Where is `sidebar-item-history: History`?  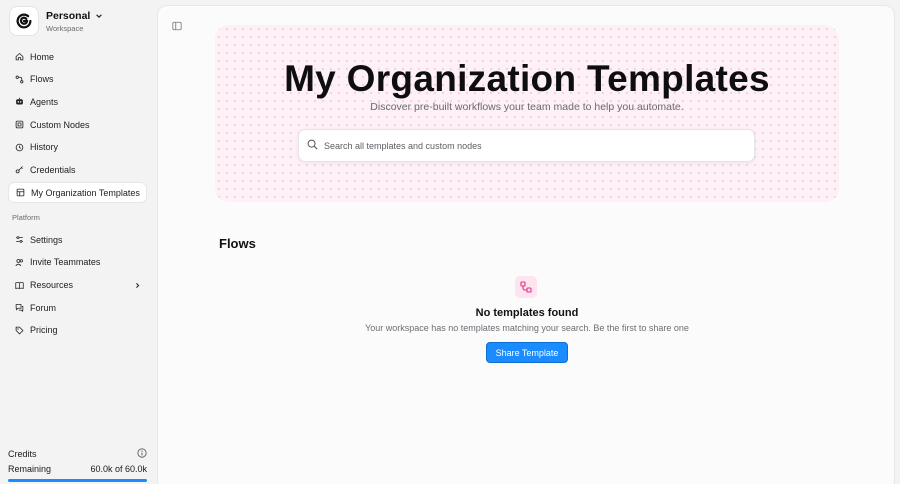
sidebar-item-history: History is located at coordinates (77, 147).